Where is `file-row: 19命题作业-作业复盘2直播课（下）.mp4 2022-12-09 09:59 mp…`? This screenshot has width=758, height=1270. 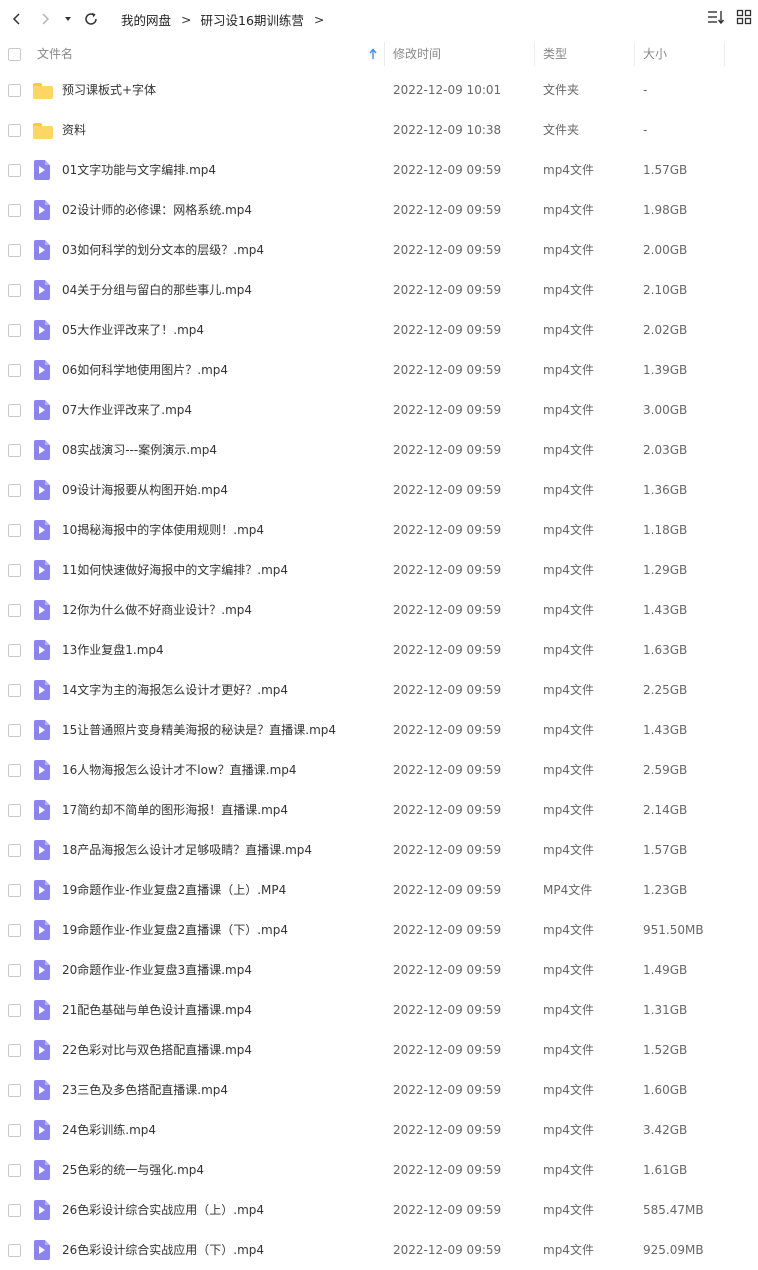 file-row: 19命题作业-作业复盘2直播课（下）.mp4 2022-12-09 09:59 mp… is located at coordinates (379, 930).